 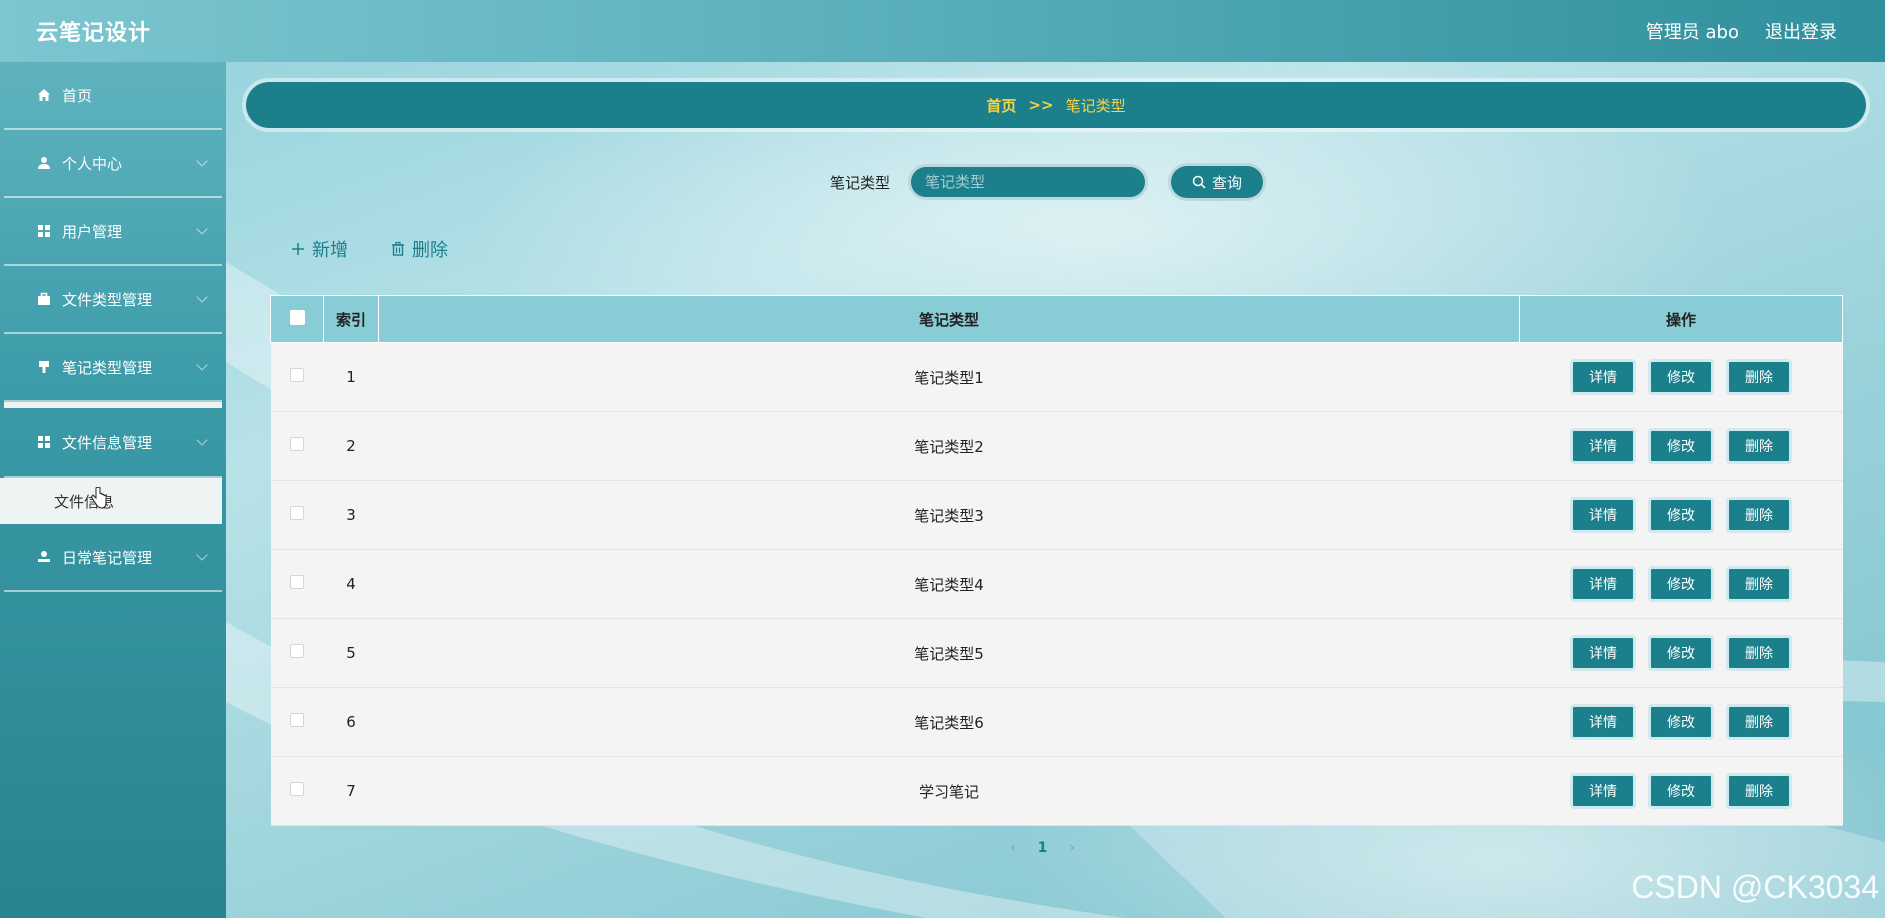 I want to click on row-note-type: 笔记类型3, so click(x=949, y=515).